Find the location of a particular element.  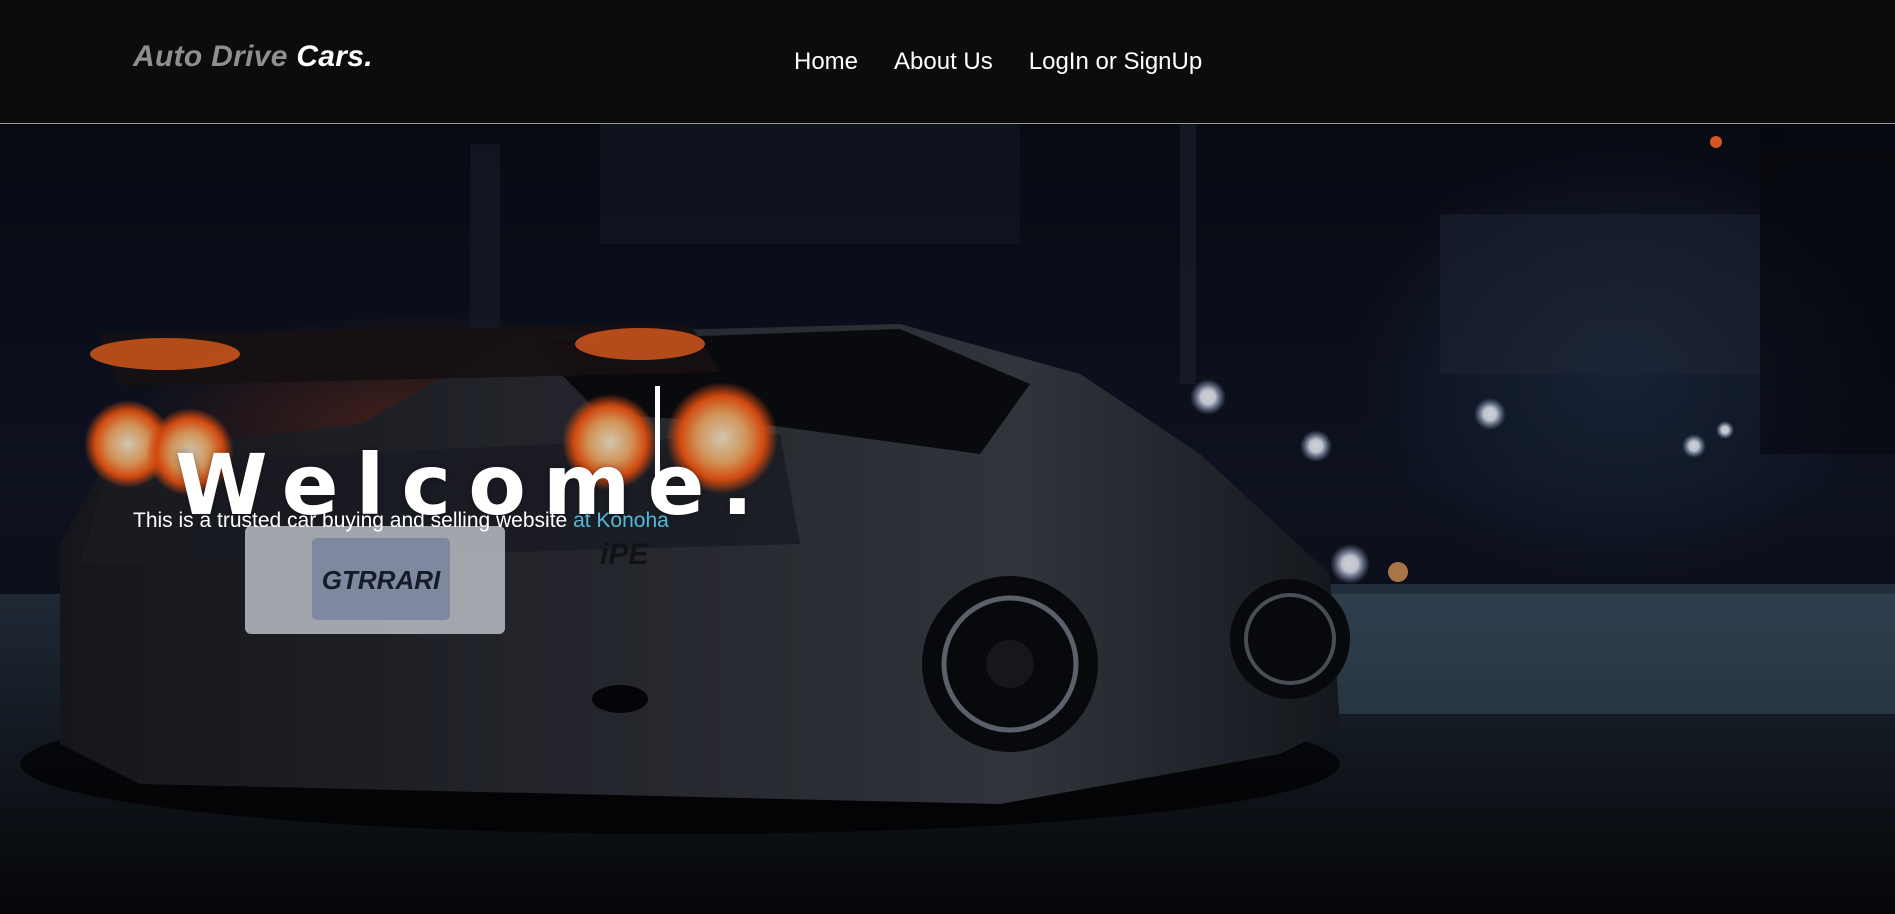

main-nav: Home About Us LogIn or SignUp is located at coordinates (998, 62).